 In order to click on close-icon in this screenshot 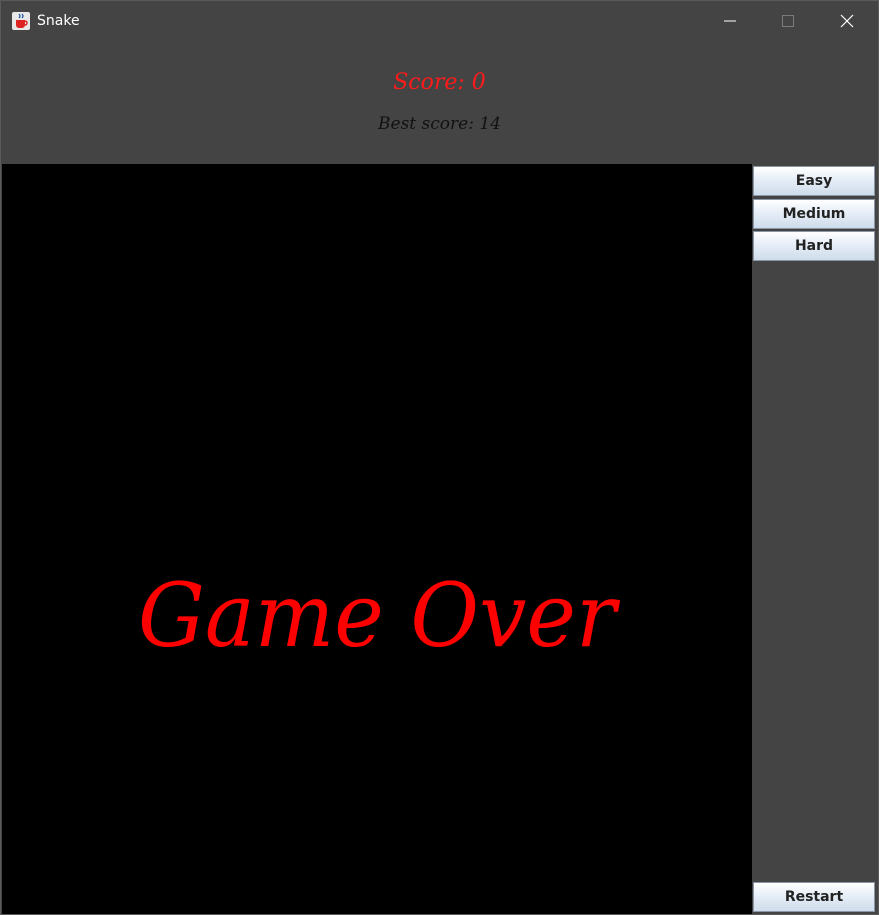, I will do `click(847, 21)`.